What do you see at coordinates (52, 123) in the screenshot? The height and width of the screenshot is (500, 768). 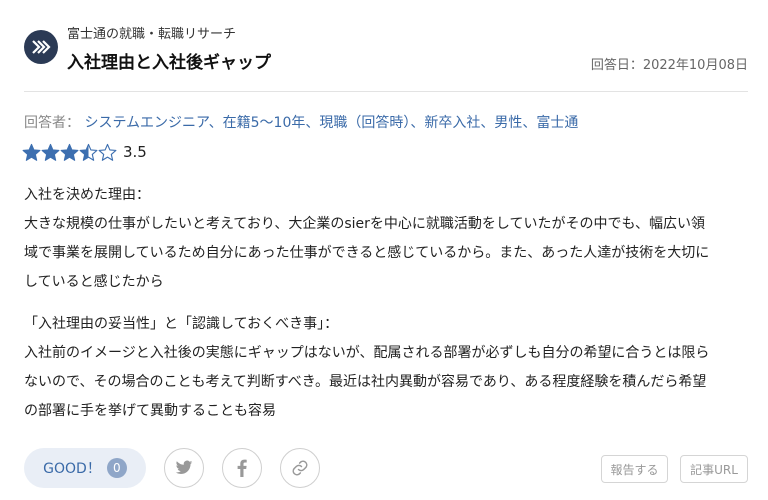 I see `respondent-label: 回答者：` at bounding box center [52, 123].